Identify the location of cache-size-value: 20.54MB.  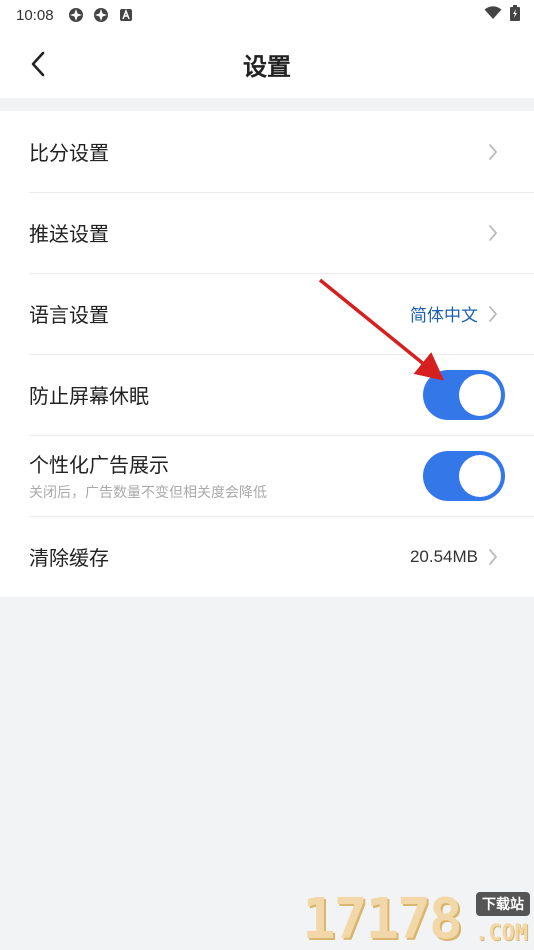
(443, 556).